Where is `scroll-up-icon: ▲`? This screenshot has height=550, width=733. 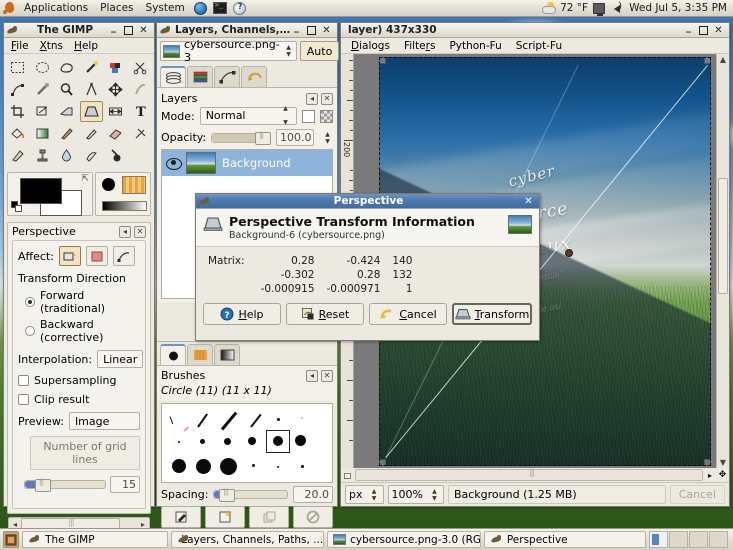
scroll-up-icon: ▲ is located at coordinates (723, 59).